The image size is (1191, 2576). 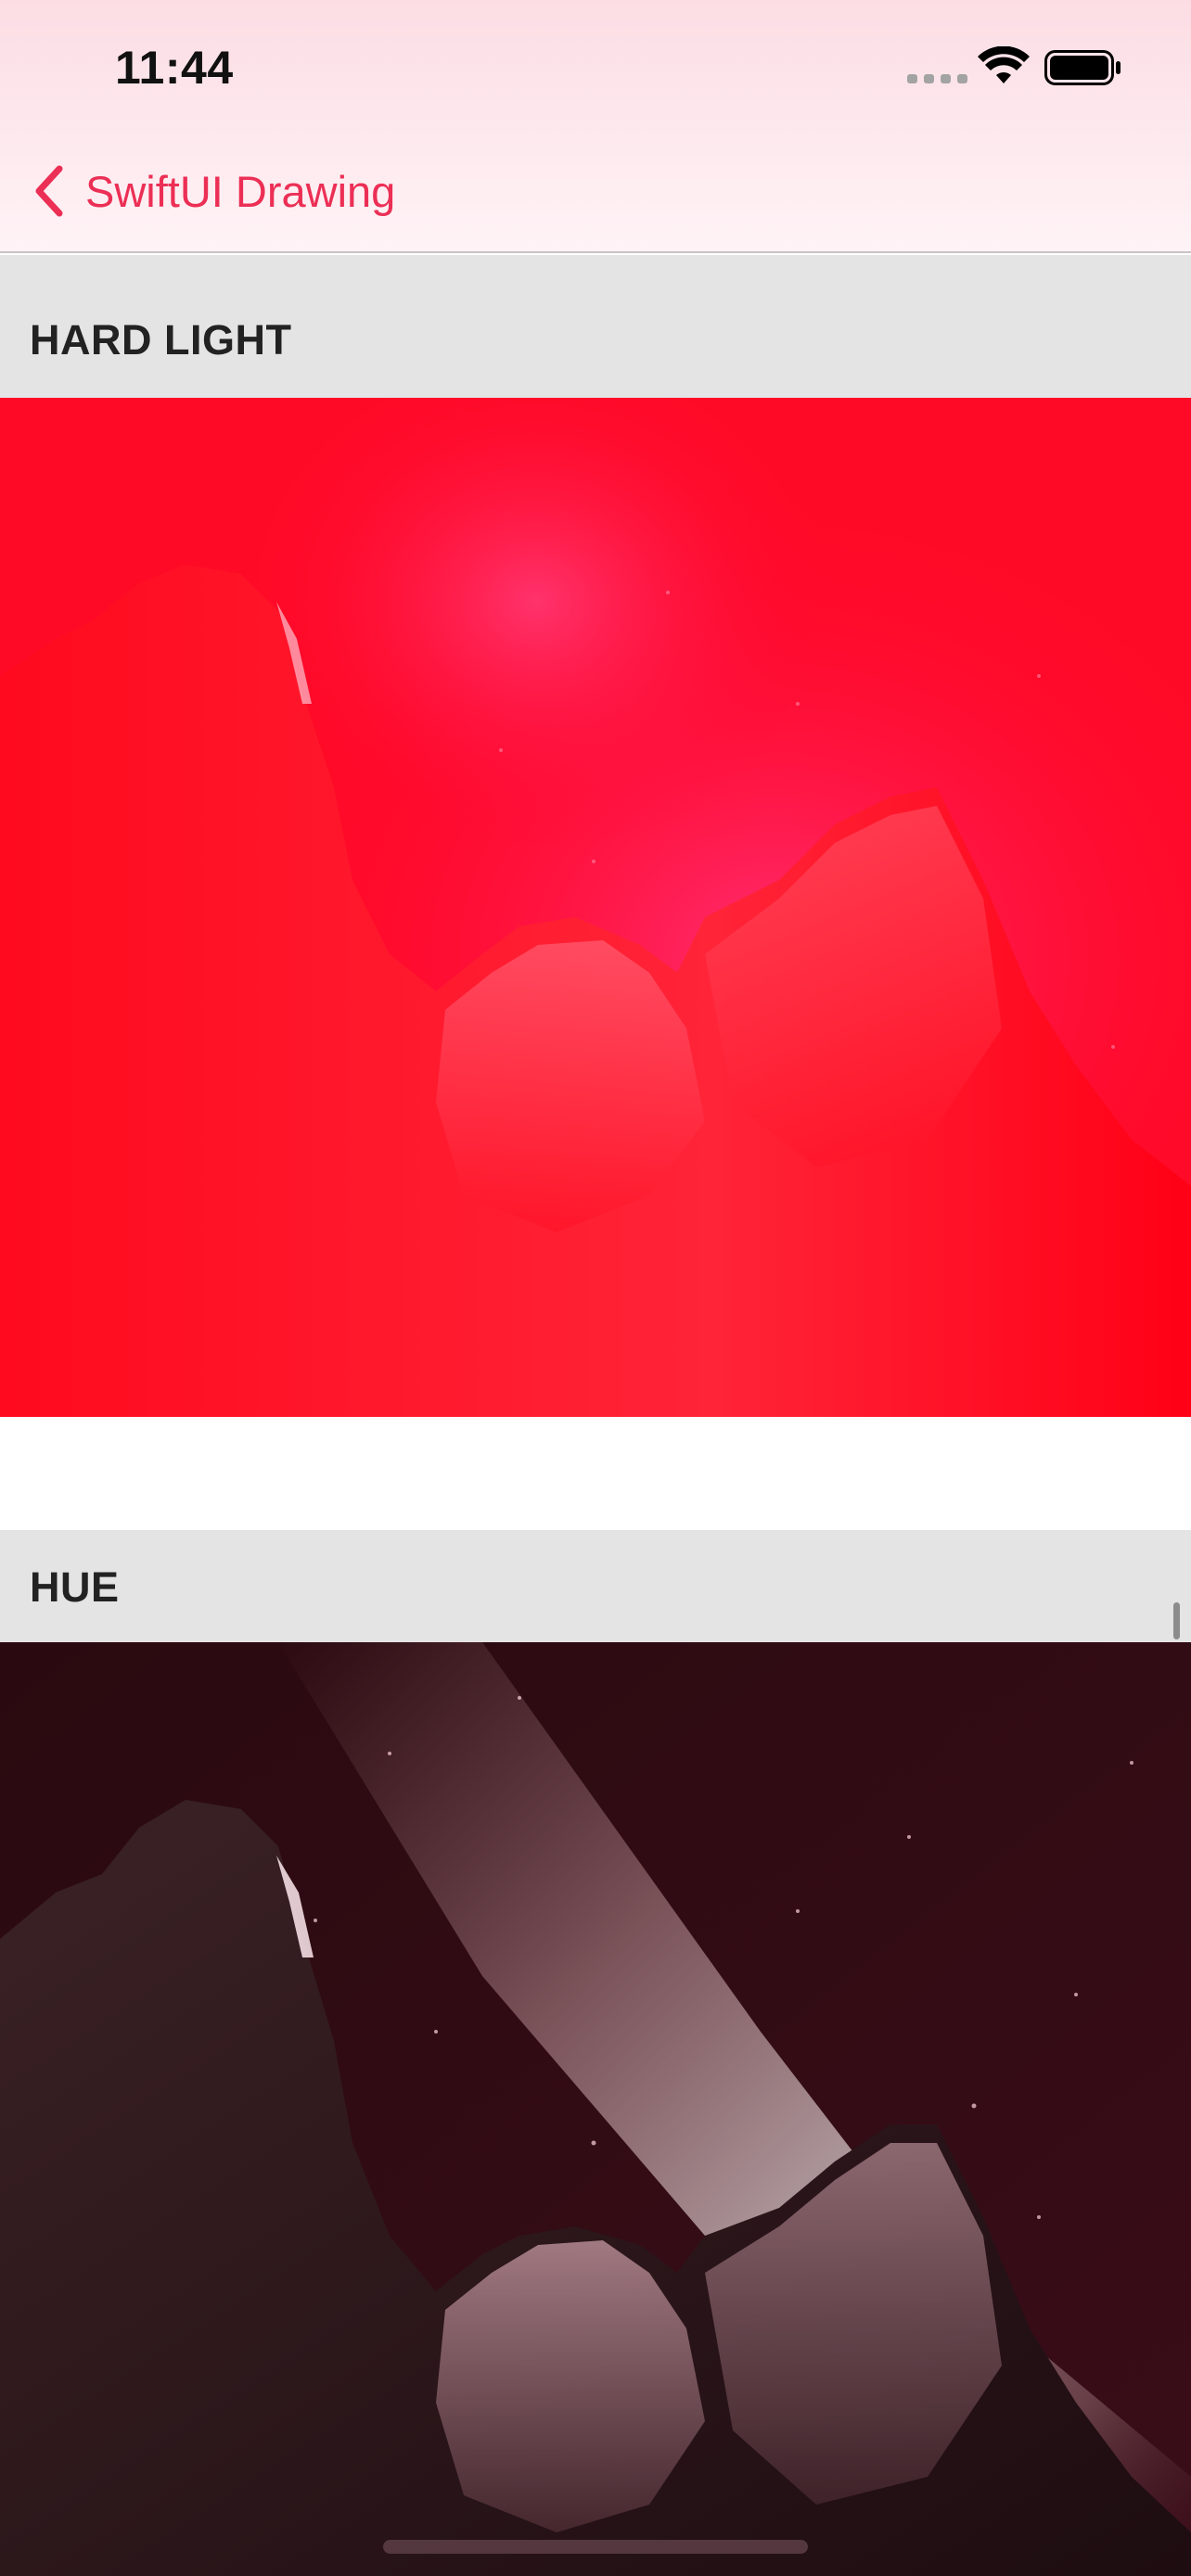 What do you see at coordinates (595, 1586) in the screenshot?
I see `section-header-hue: HUE` at bounding box center [595, 1586].